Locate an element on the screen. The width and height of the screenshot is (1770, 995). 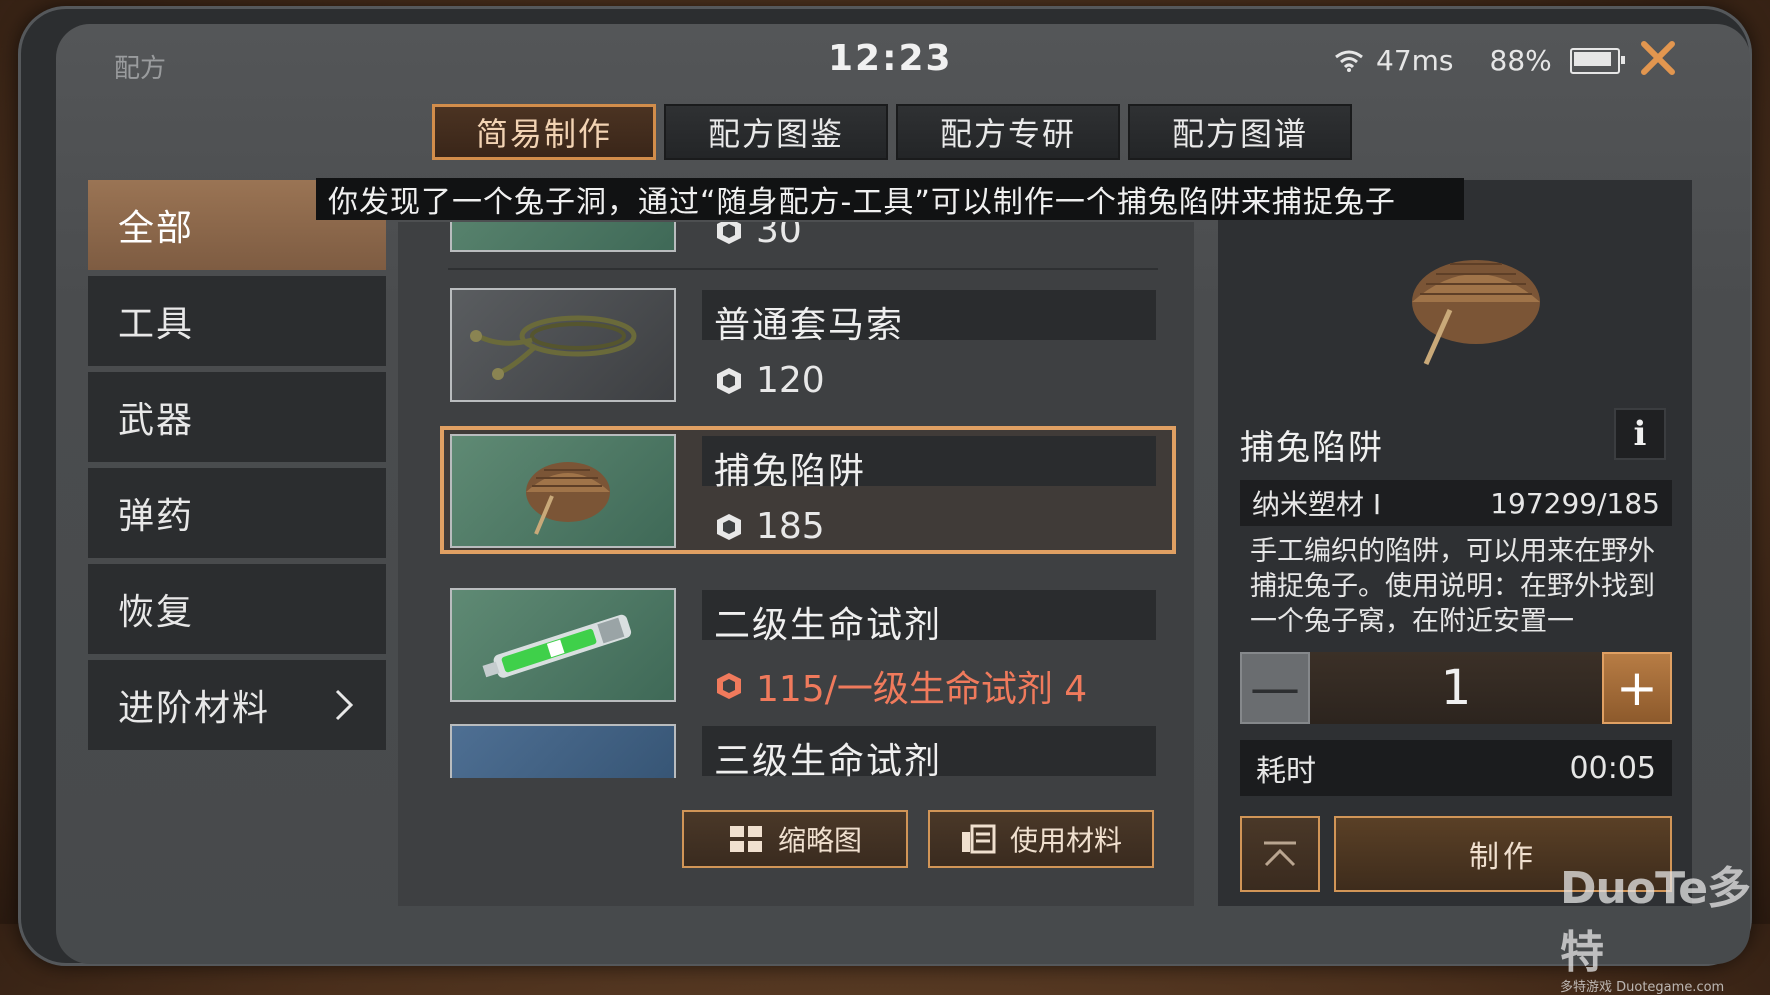
category-label: 弹药 is located at coordinates (156, 516).